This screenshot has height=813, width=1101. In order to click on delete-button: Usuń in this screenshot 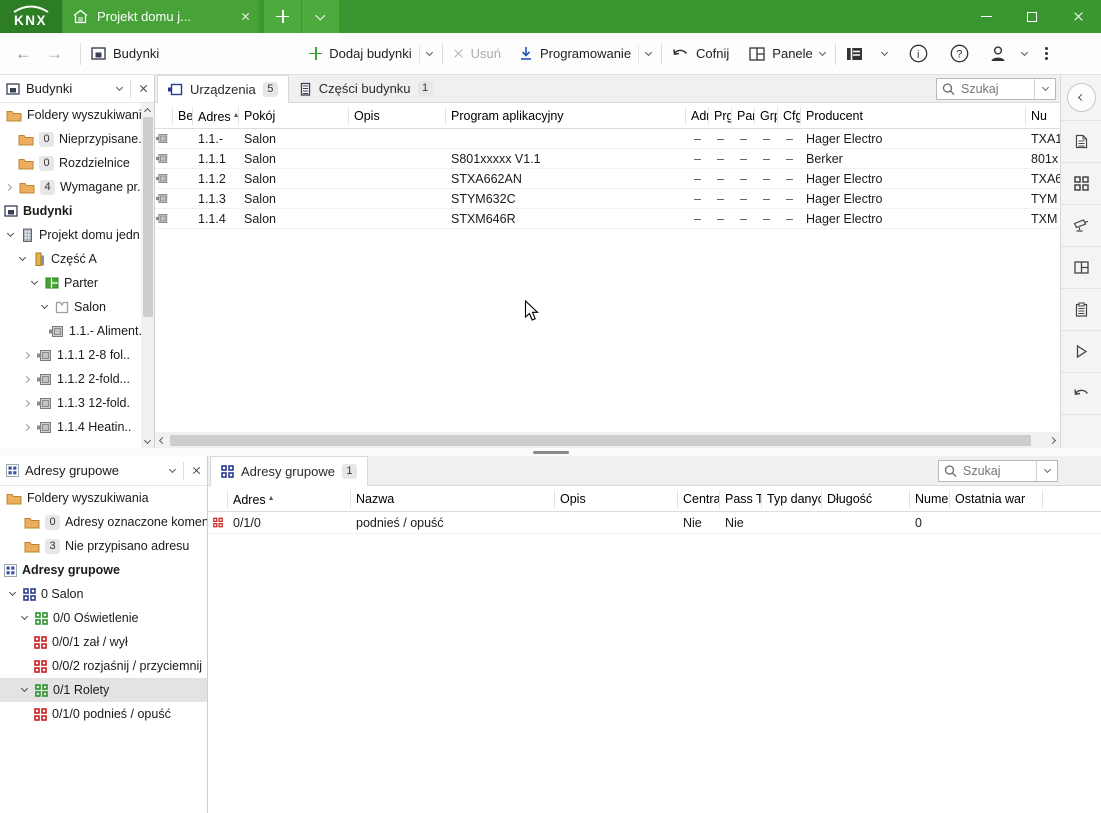, I will do `click(477, 53)`.